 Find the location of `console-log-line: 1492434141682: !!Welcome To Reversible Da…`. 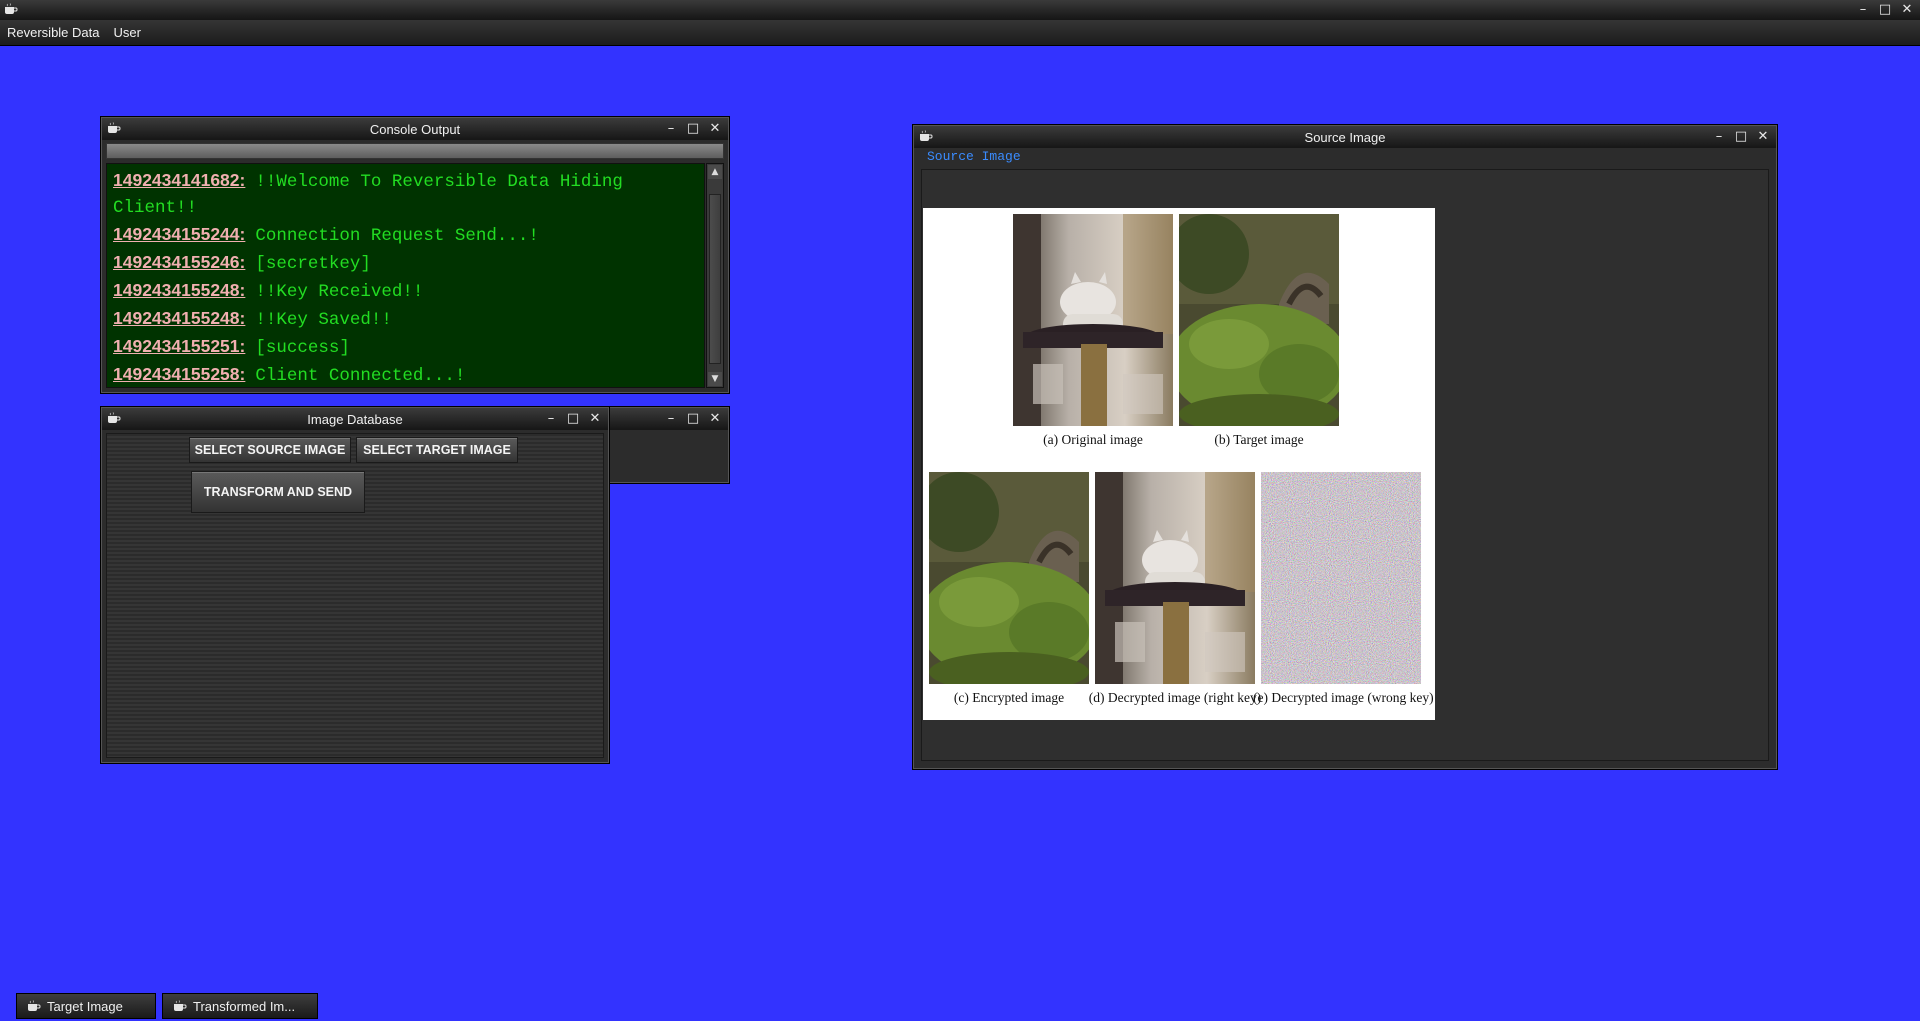

console-log-line: 1492434141682: !!Welcome To Reversible Da… is located at coordinates (405, 181).